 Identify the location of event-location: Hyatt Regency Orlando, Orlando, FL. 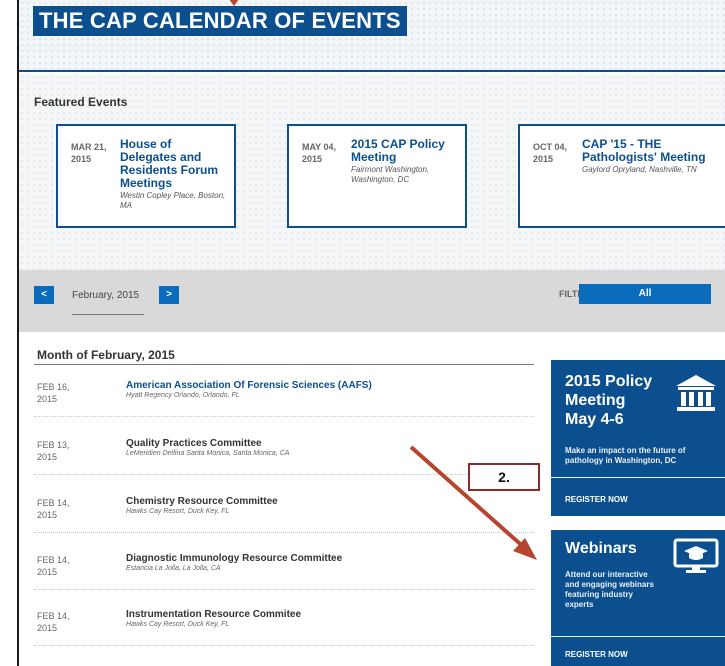
(183, 395).